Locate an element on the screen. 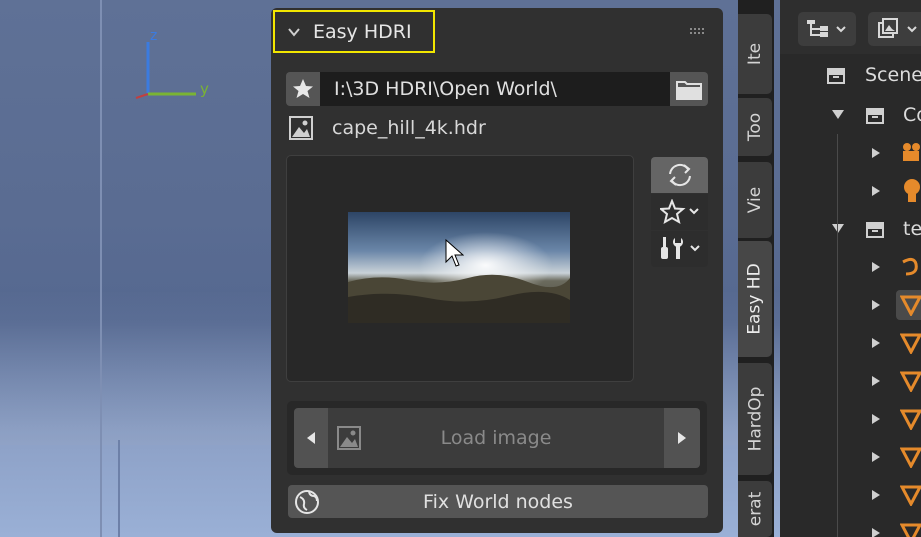  axis-y-label: y is located at coordinates (204, 89).